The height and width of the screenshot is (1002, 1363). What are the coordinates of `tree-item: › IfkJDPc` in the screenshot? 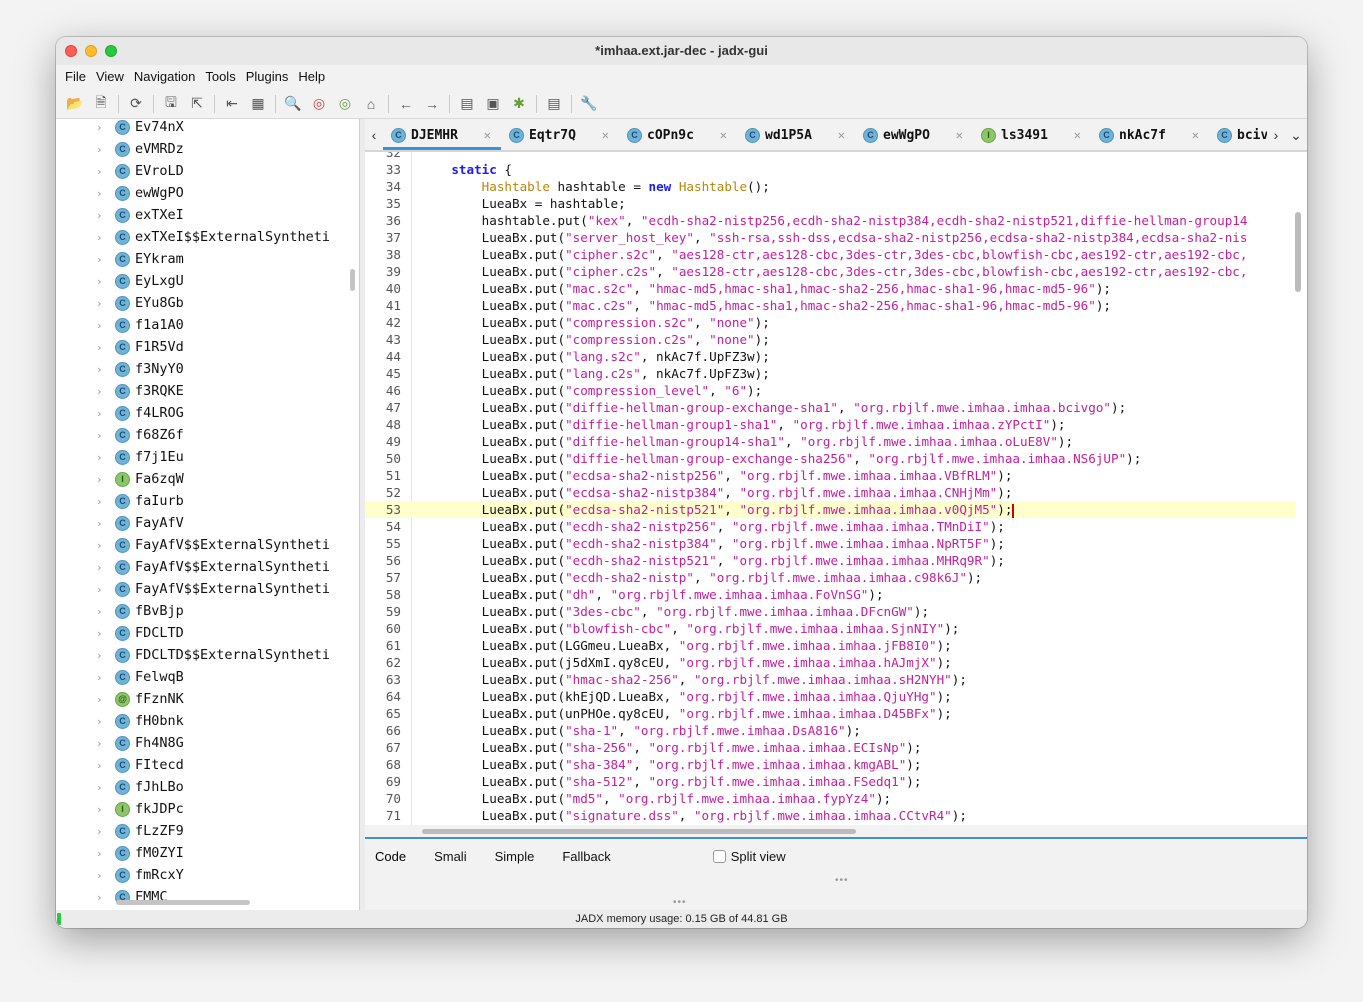 It's located at (207, 809).